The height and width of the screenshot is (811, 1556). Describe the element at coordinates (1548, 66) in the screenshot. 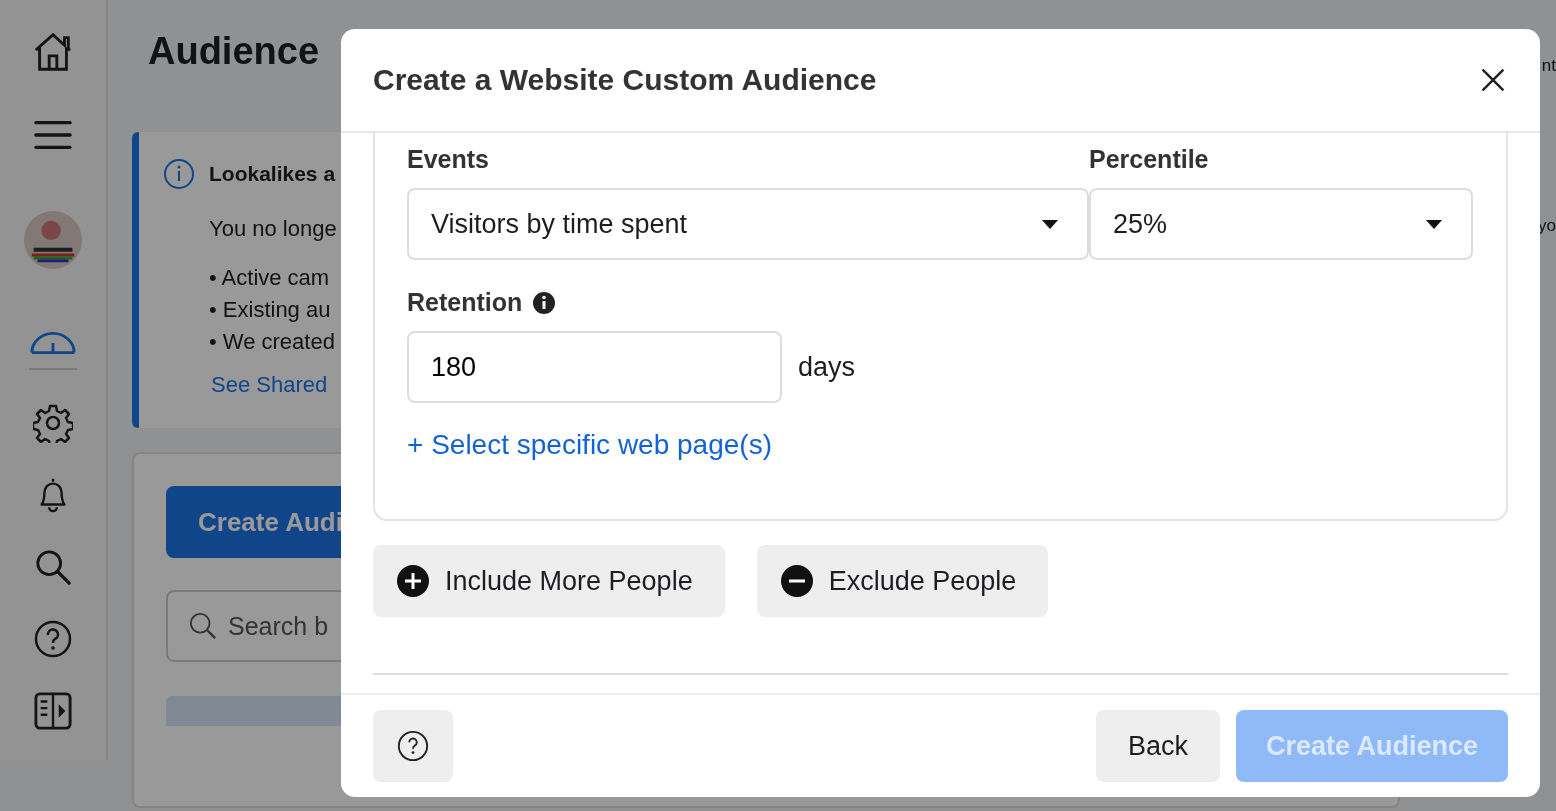

I see `header-text: nt` at that location.